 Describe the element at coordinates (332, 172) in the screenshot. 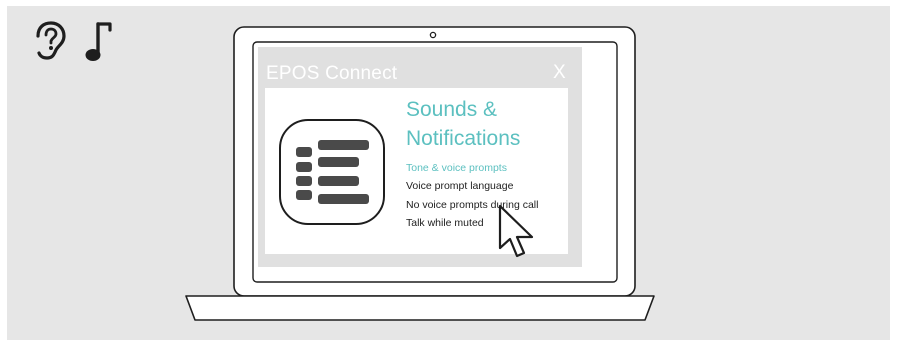

I see `epos-logo-icon` at that location.